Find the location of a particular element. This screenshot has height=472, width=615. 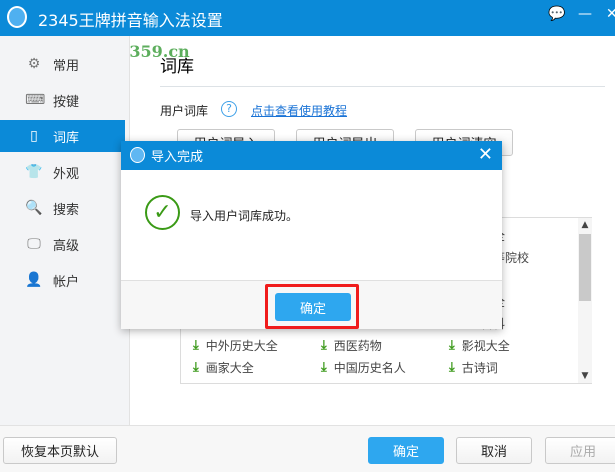

list-item: ⤓ 影视大全 is located at coordinates (479, 345).